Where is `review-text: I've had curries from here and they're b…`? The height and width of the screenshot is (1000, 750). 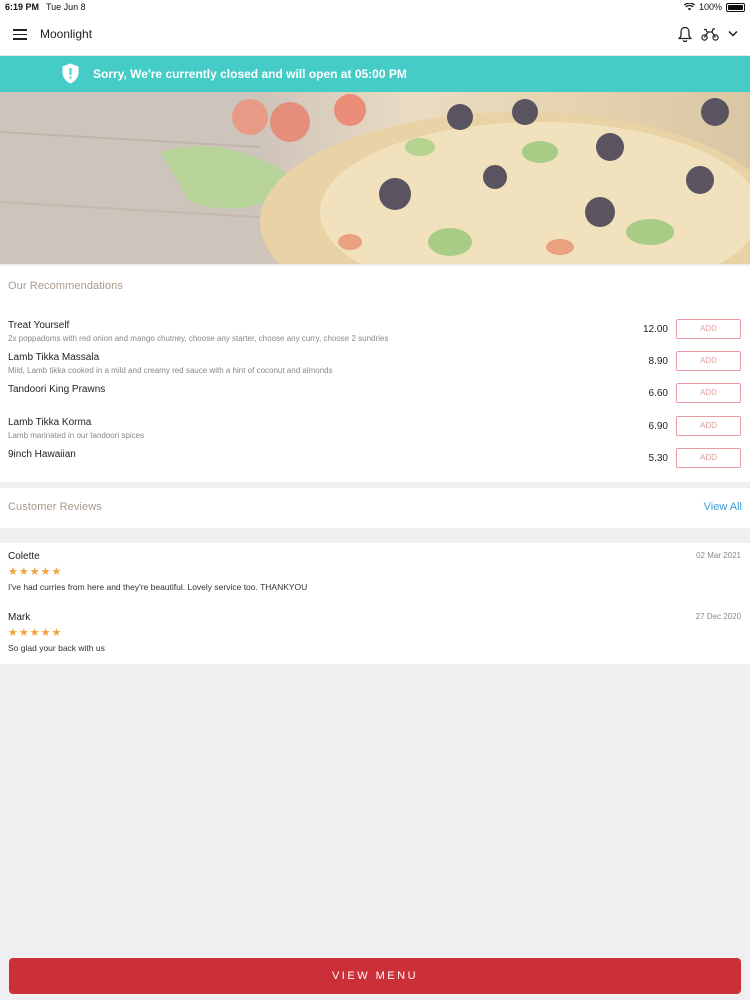
review-text: I've had curries from here and they're b… is located at coordinates (158, 587).